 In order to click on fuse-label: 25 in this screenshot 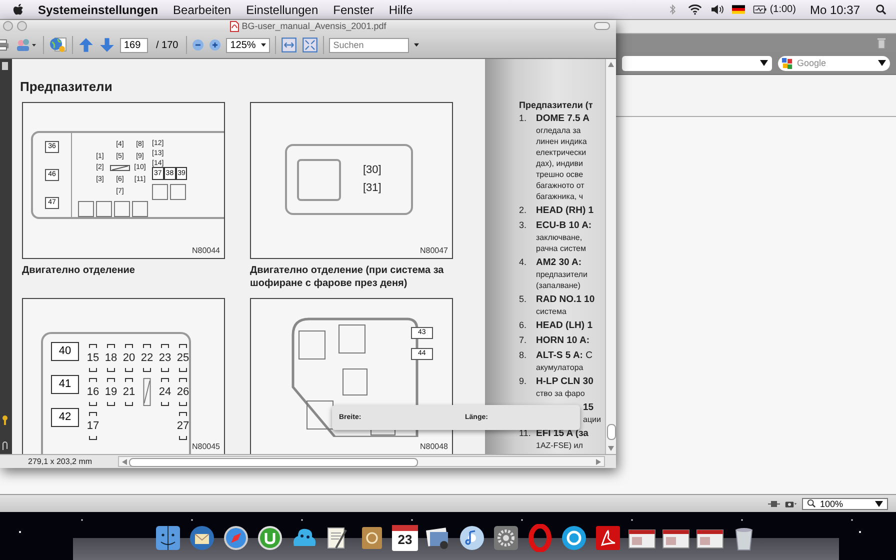, I will do `click(183, 358)`.